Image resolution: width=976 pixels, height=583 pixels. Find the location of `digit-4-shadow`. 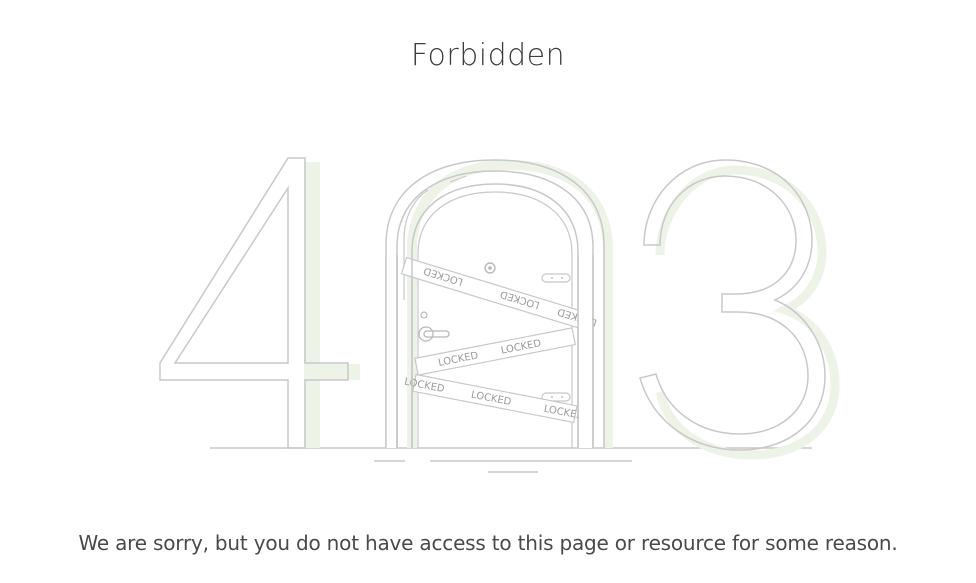

digit-4-shadow is located at coordinates (332, 305).